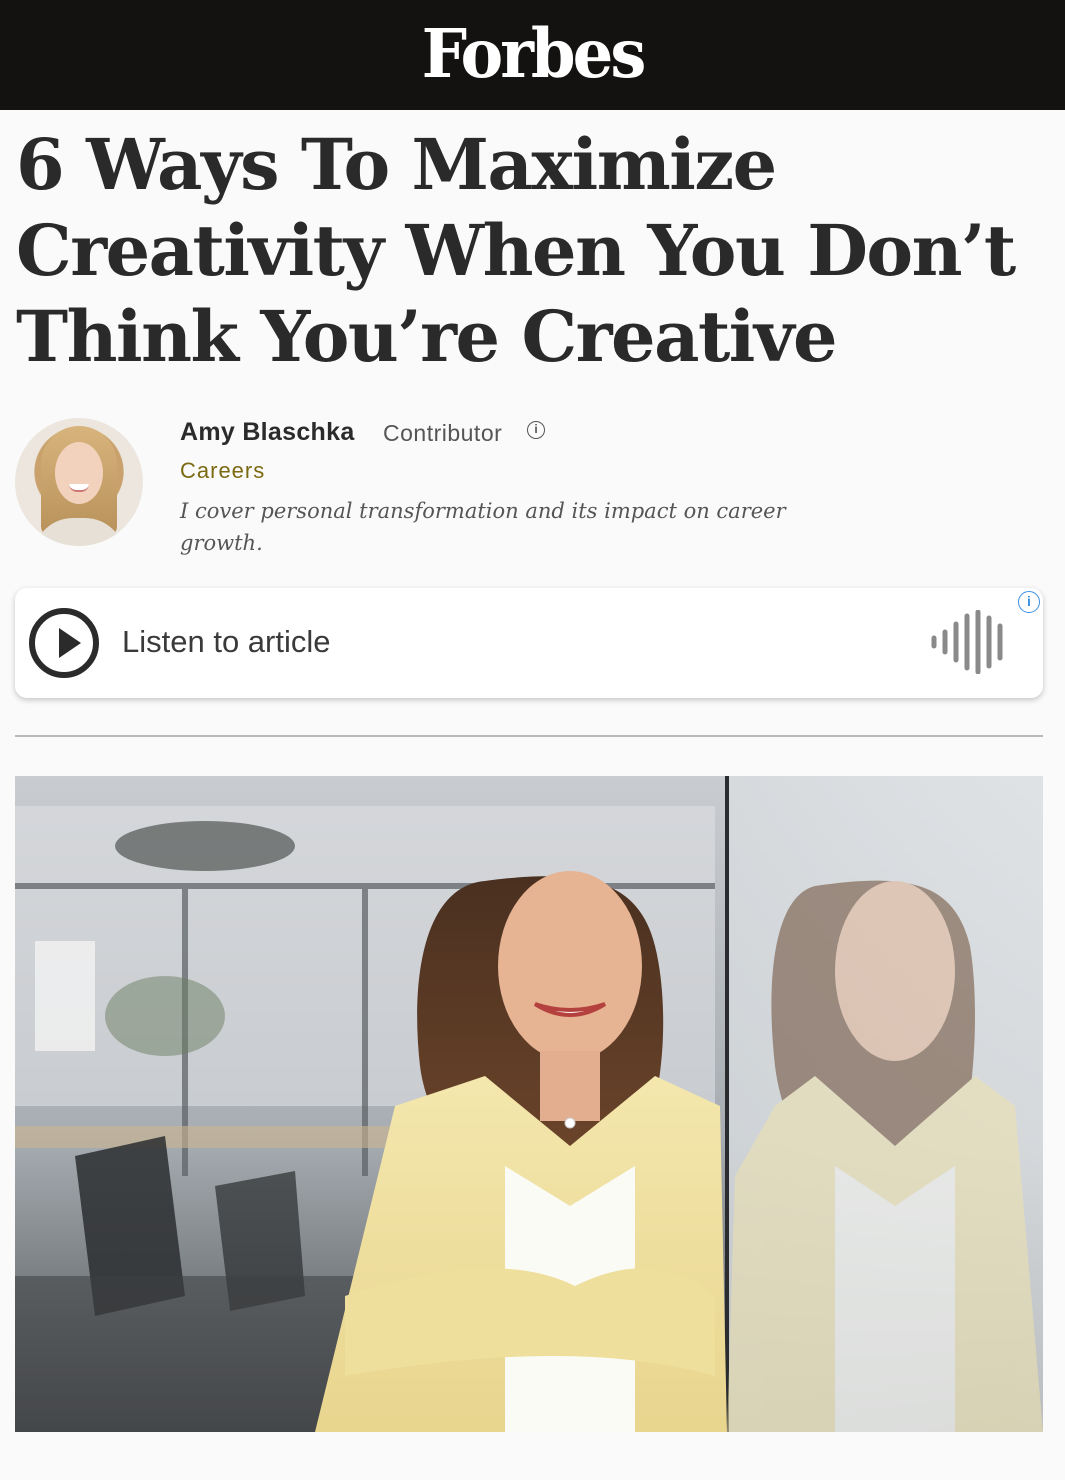 The width and height of the screenshot is (1065, 1480). Describe the element at coordinates (443, 433) in the screenshot. I see `author-role: Contributor` at that location.